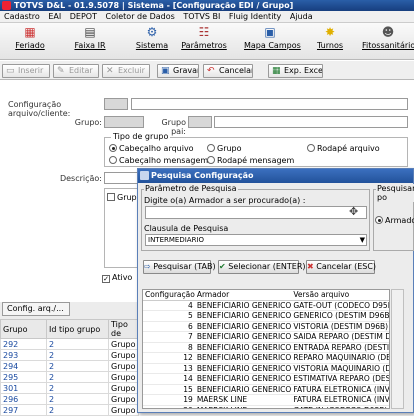 Image resolution: width=414 pixels, height=416 pixels. What do you see at coordinates (83, 16) in the screenshot?
I see `menu-depot: DEPOT` at bounding box center [83, 16].